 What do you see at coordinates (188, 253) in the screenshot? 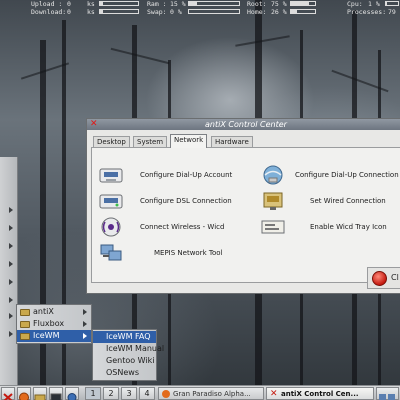
I see `mepis-network-tool: MEPIS Network Tool` at bounding box center [188, 253].